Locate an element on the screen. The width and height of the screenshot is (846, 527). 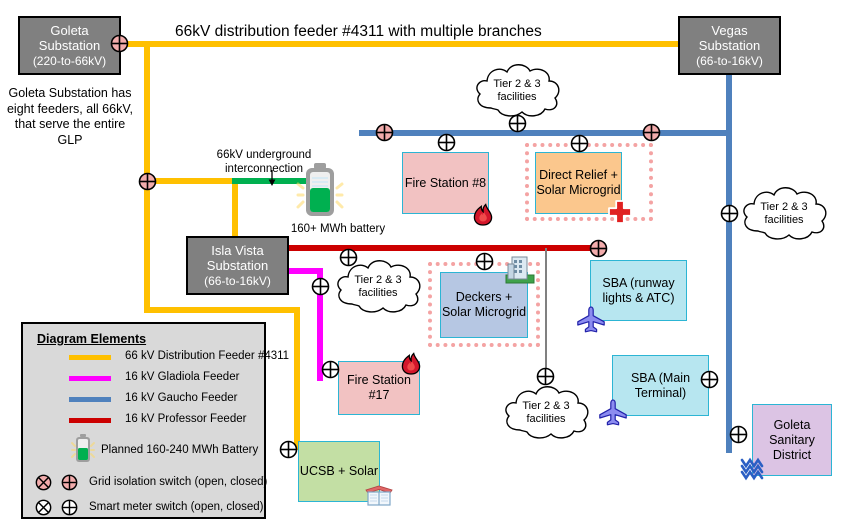
smart-meter-switch-goleta-sanitary is located at coordinates (738, 434).